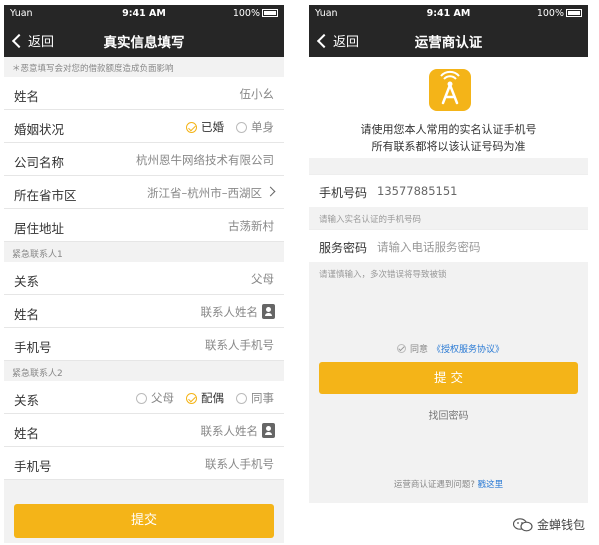 This screenshot has height=545, width=599. I want to click on company-field: 公司名称 杭州恩牛网络技术有限公司, so click(144, 159).